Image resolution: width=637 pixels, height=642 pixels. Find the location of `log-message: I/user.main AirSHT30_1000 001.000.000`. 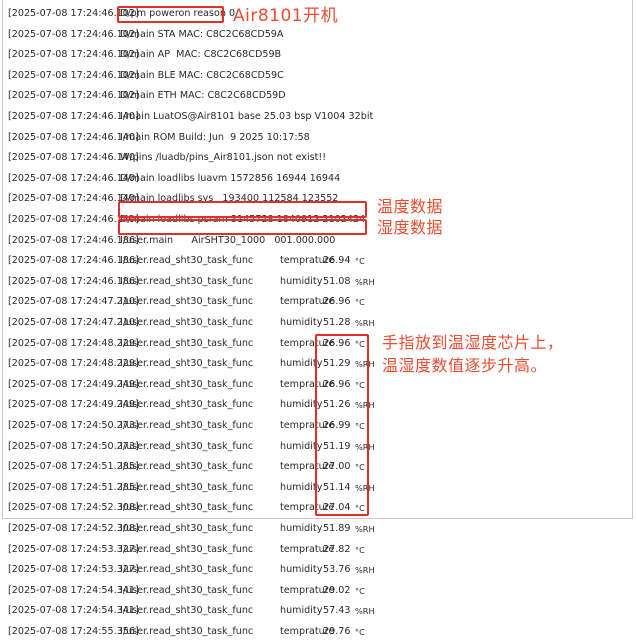

log-message: I/user.main AirSHT30_1000 001.000.000 is located at coordinates (228, 240).